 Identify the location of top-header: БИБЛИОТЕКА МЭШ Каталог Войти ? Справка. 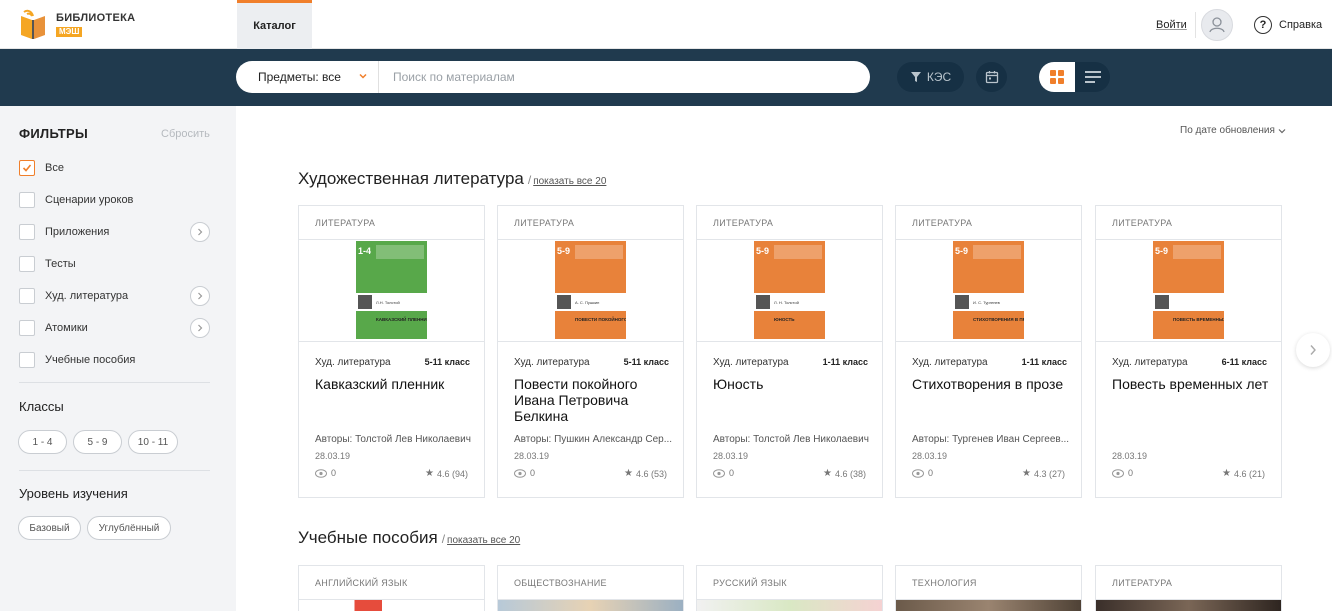
(666, 24).